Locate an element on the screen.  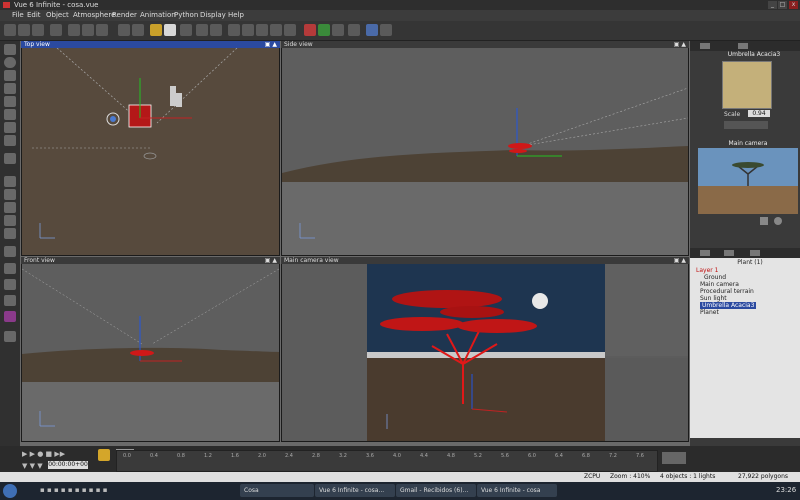
plant-icon is located at coordinates (10, 127).